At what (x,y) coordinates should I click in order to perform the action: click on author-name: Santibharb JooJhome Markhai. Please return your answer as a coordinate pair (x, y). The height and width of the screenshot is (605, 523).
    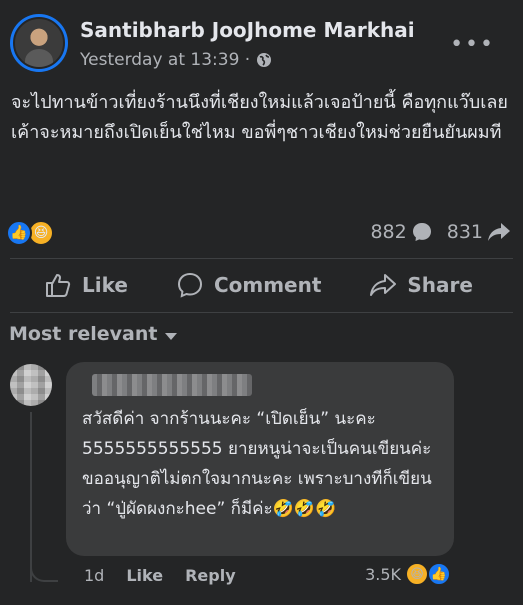
    Looking at the image, I should click on (247, 30).